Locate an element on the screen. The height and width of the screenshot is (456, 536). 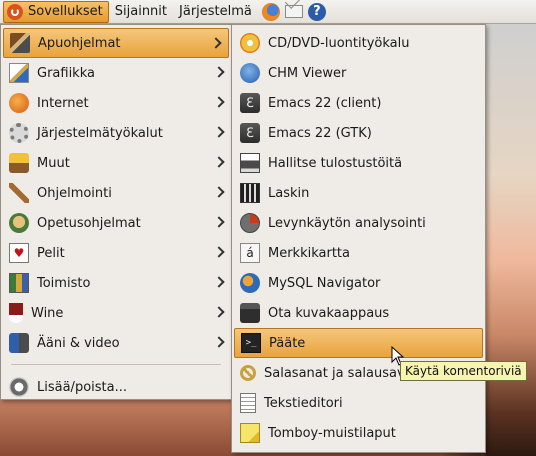
submenu-item-emacs-gtk: ℇ Emacs 22 (GTK) is located at coordinates (358, 133).